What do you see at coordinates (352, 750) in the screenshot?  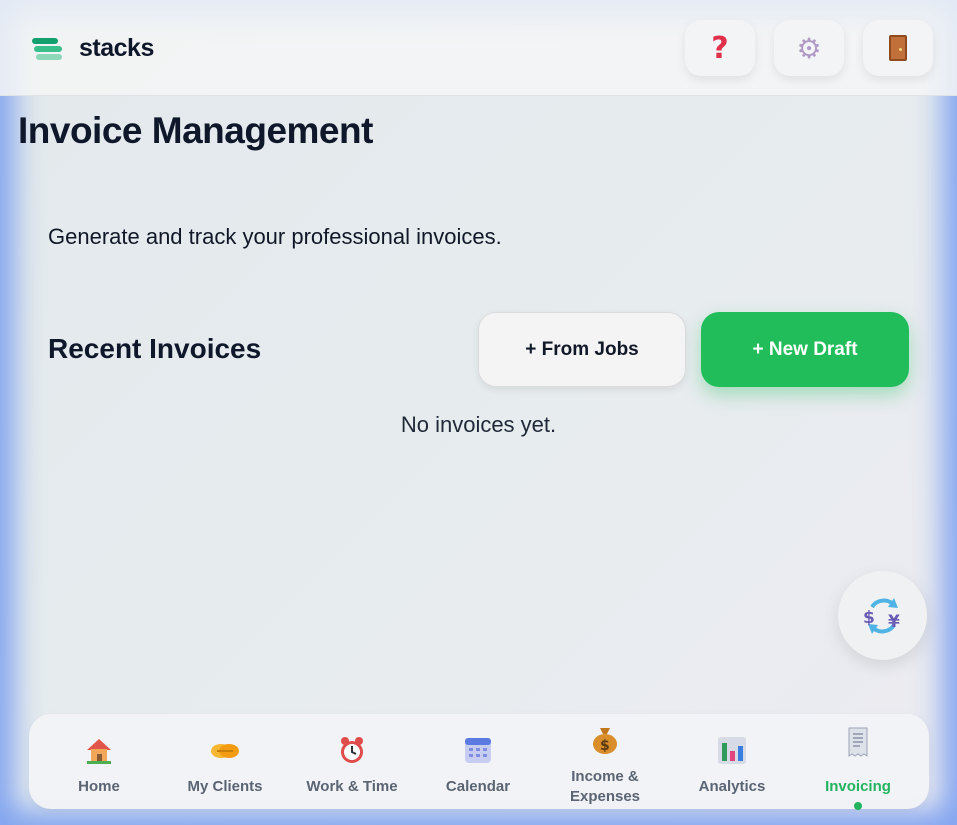 I see `alarm-clock-icon` at bounding box center [352, 750].